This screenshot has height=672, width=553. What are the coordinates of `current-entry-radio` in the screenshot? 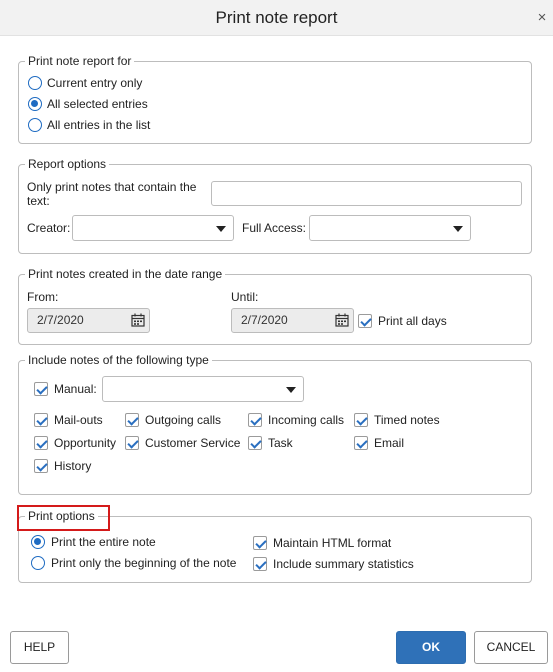 It's located at (35, 83).